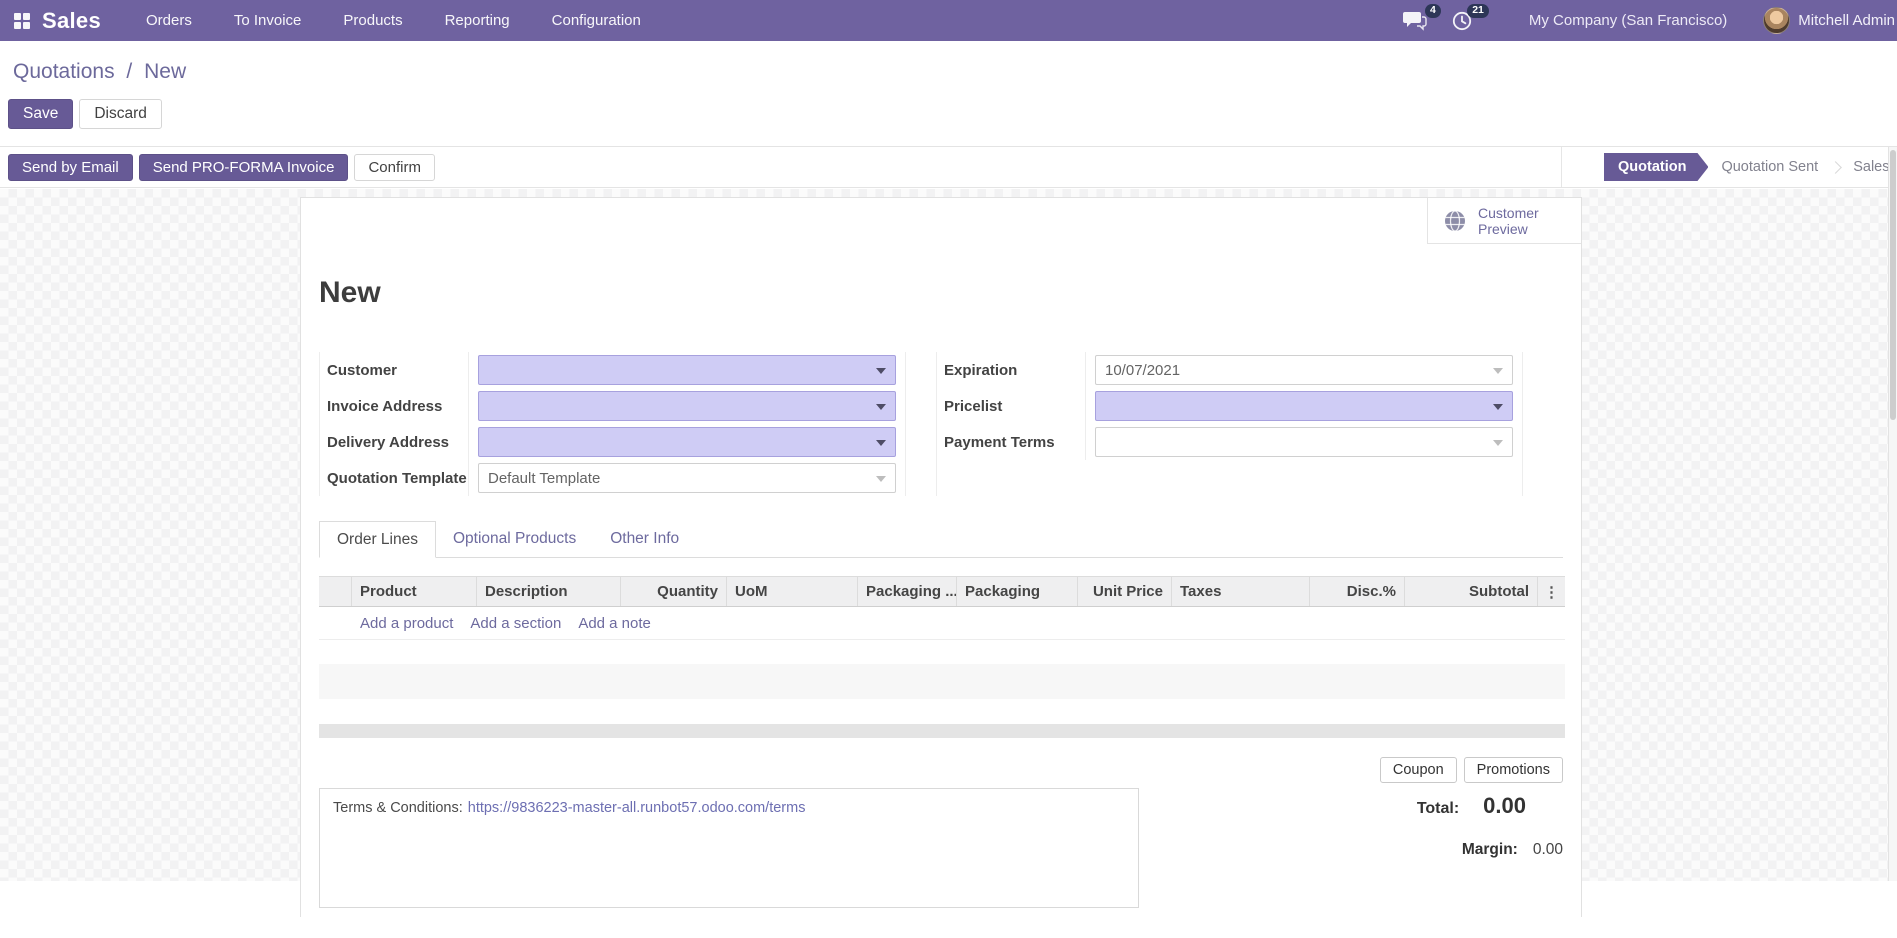 This screenshot has height=938, width=1897. I want to click on col-product: Product, so click(414, 591).